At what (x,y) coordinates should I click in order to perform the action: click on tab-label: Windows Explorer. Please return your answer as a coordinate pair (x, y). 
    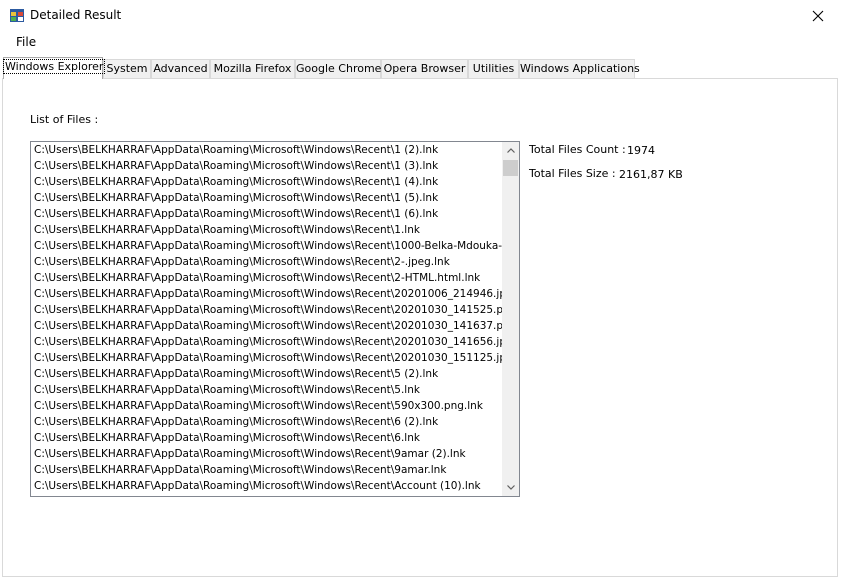
    Looking at the image, I should click on (54, 66).